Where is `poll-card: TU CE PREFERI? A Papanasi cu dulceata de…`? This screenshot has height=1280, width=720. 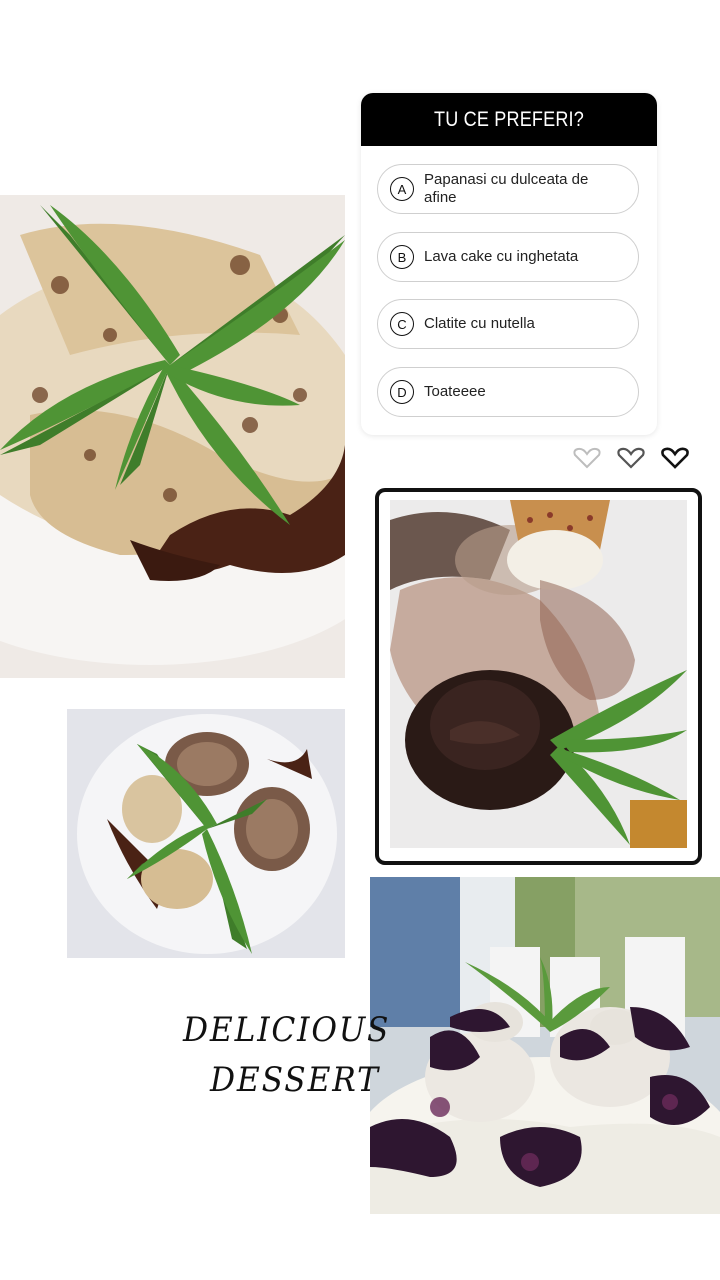 poll-card: TU CE PREFERI? A Papanasi cu dulceata de… is located at coordinates (509, 264).